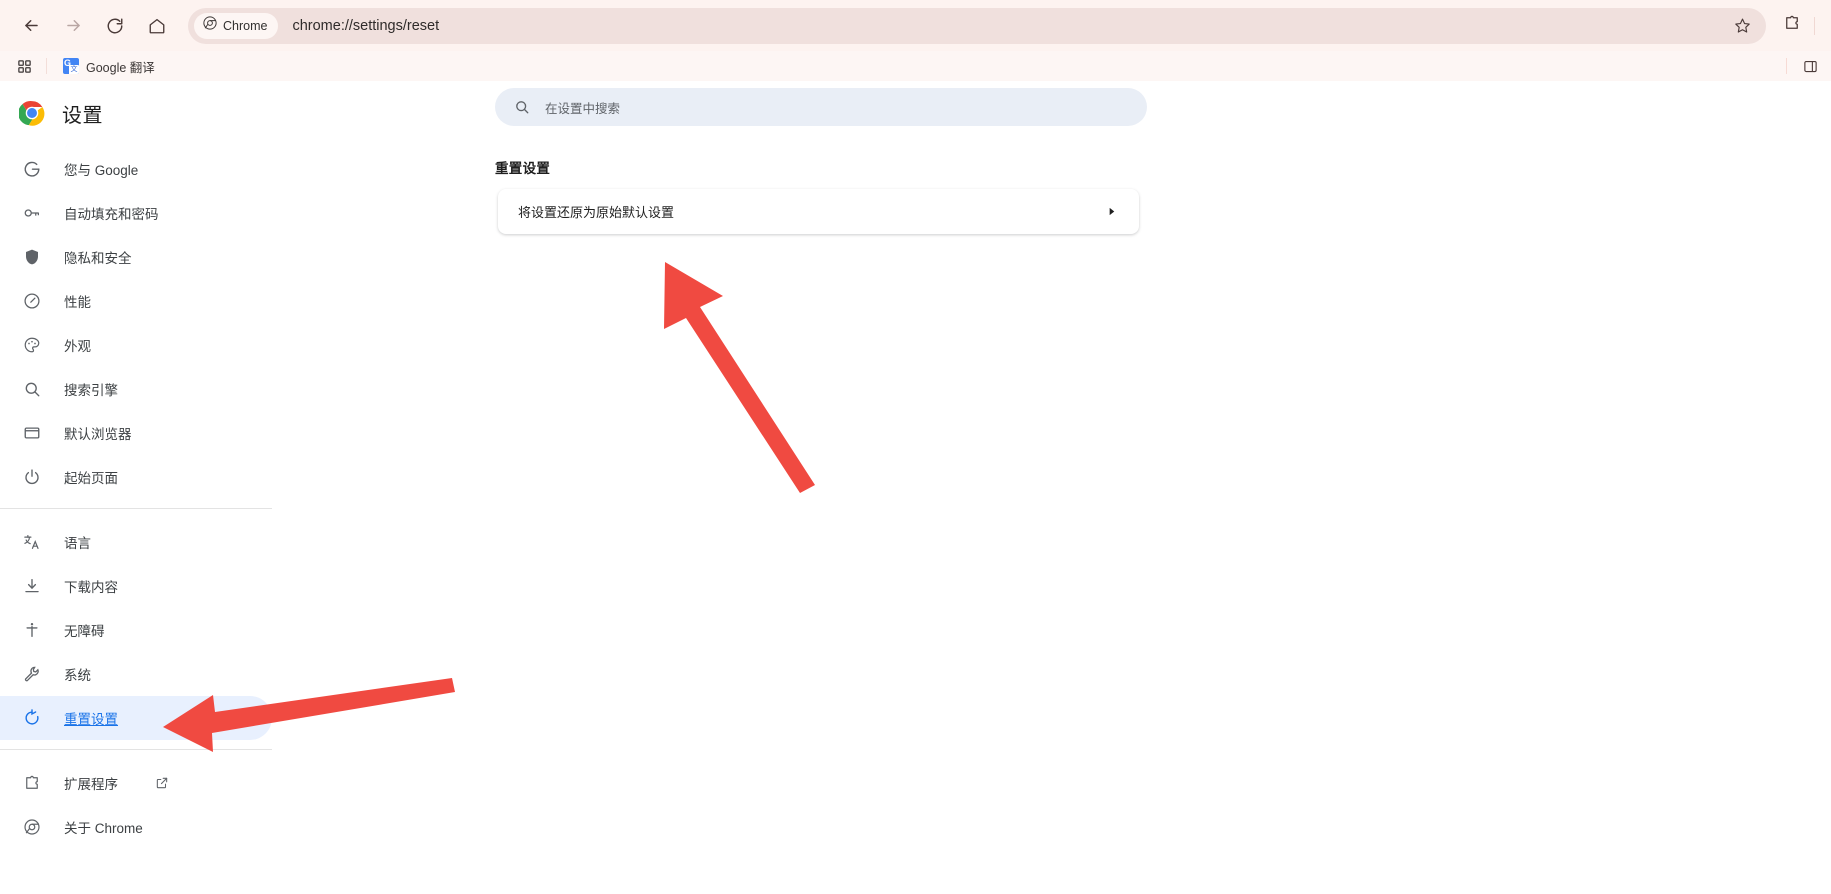  Describe the element at coordinates (977, 25) in the screenshot. I see `address-bar: Chrome chrome://settings/reset` at that location.